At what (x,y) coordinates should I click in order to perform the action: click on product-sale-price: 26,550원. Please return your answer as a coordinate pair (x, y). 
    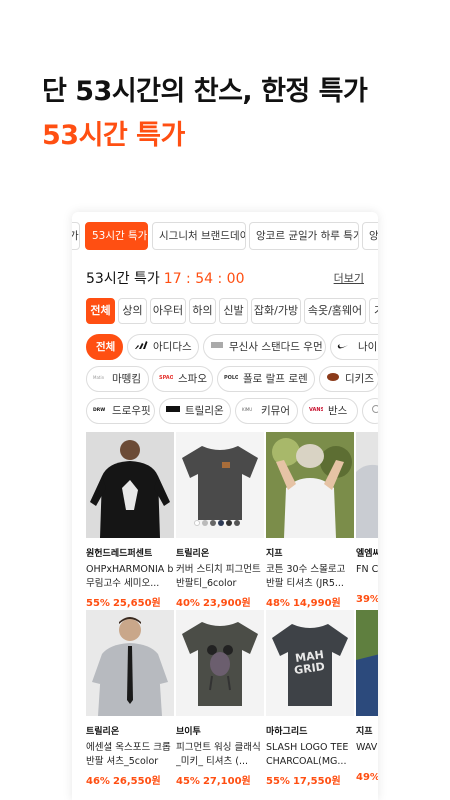
    Looking at the image, I should click on (136, 781).